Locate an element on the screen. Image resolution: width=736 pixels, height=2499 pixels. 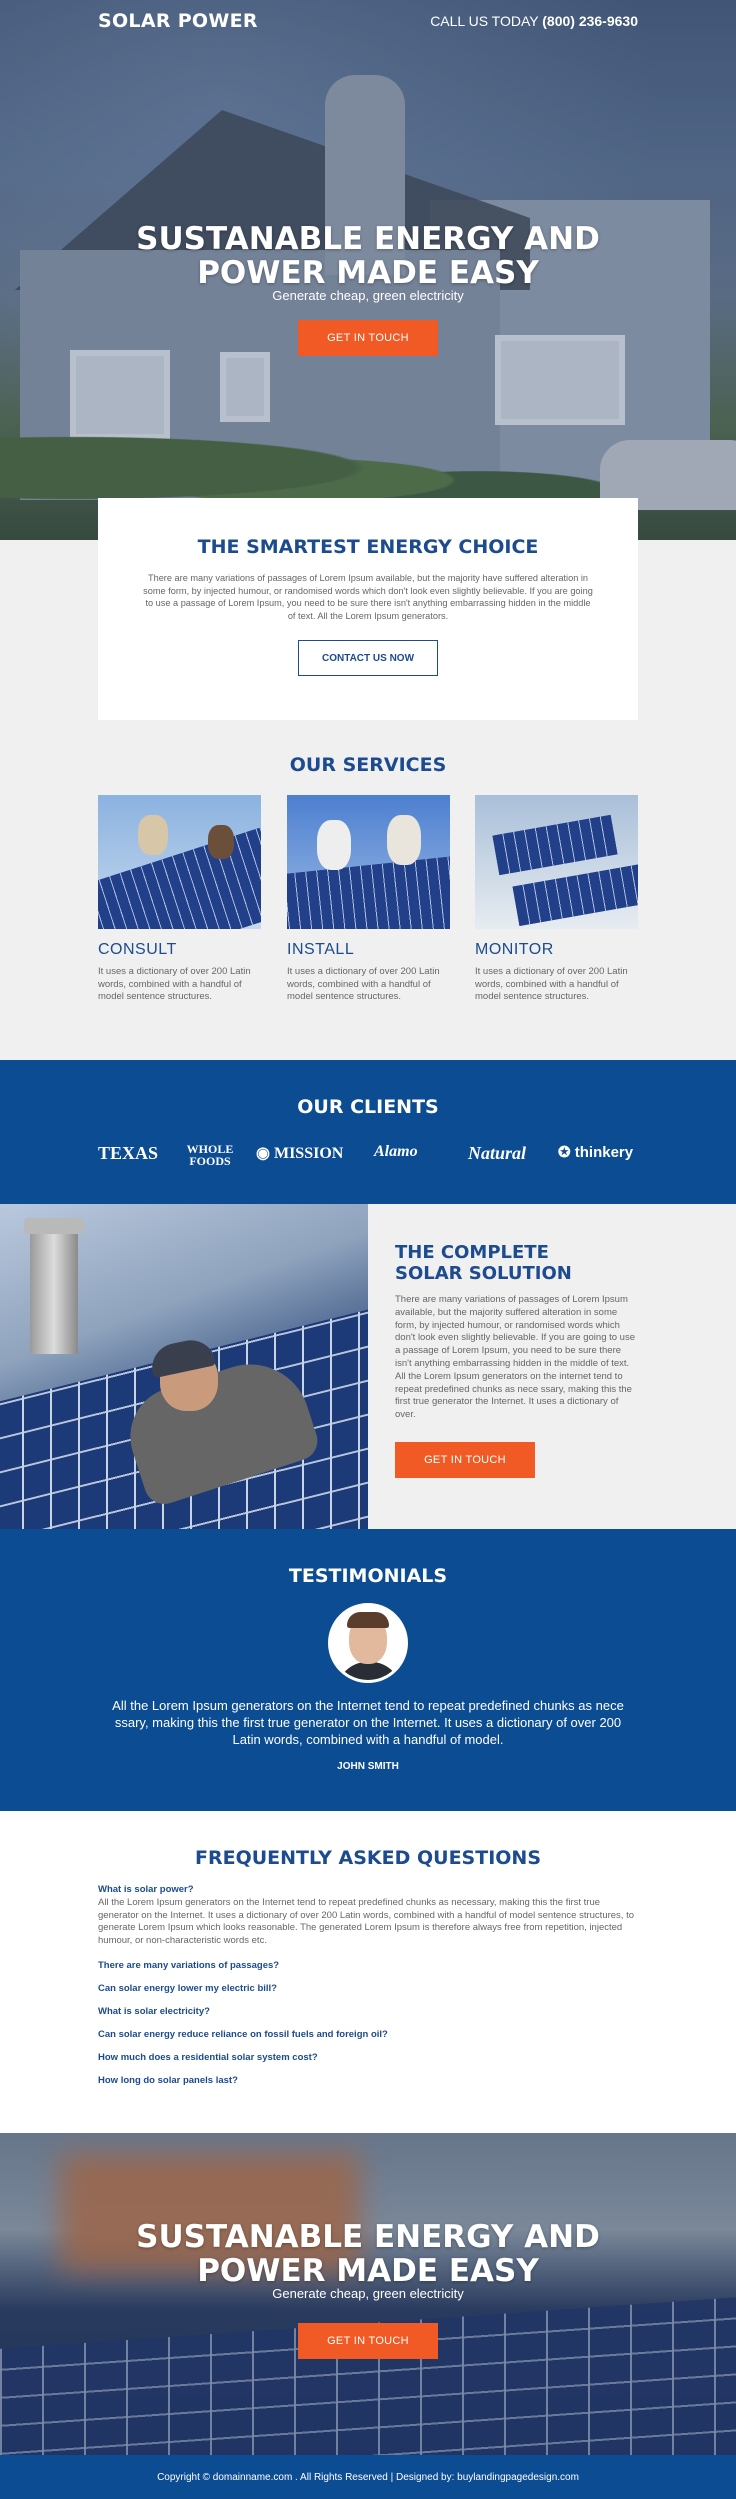
faq-question: What is solar electricity? is located at coordinates (154, 2011).